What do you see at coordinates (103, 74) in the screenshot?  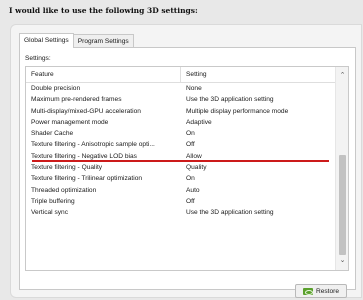 I see `column-header-feature: Feature` at bounding box center [103, 74].